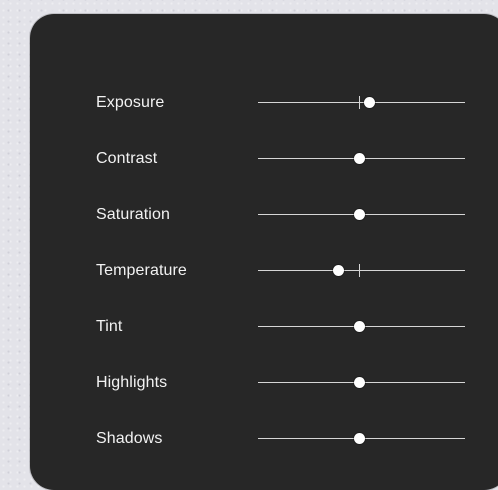 Image resolution: width=498 pixels, height=490 pixels. Describe the element at coordinates (129, 438) in the screenshot. I see `slider-label: Shadows` at that location.